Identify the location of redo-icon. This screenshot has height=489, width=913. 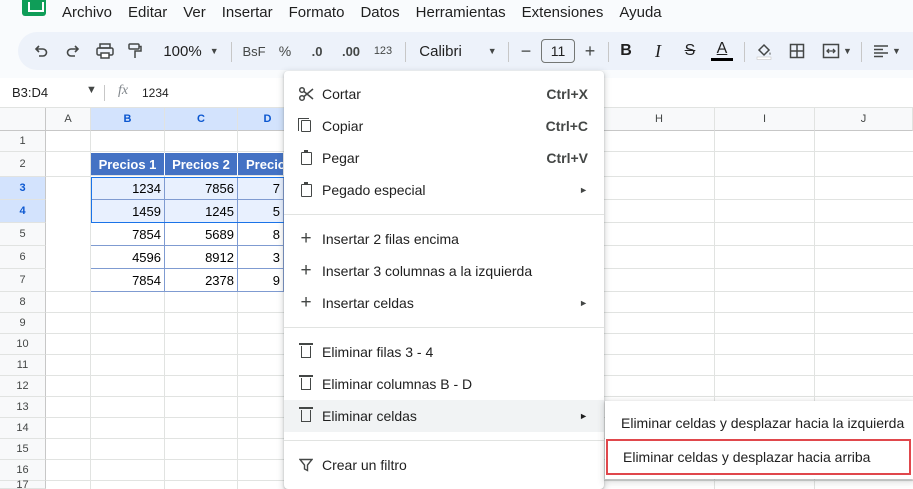
(73, 51).